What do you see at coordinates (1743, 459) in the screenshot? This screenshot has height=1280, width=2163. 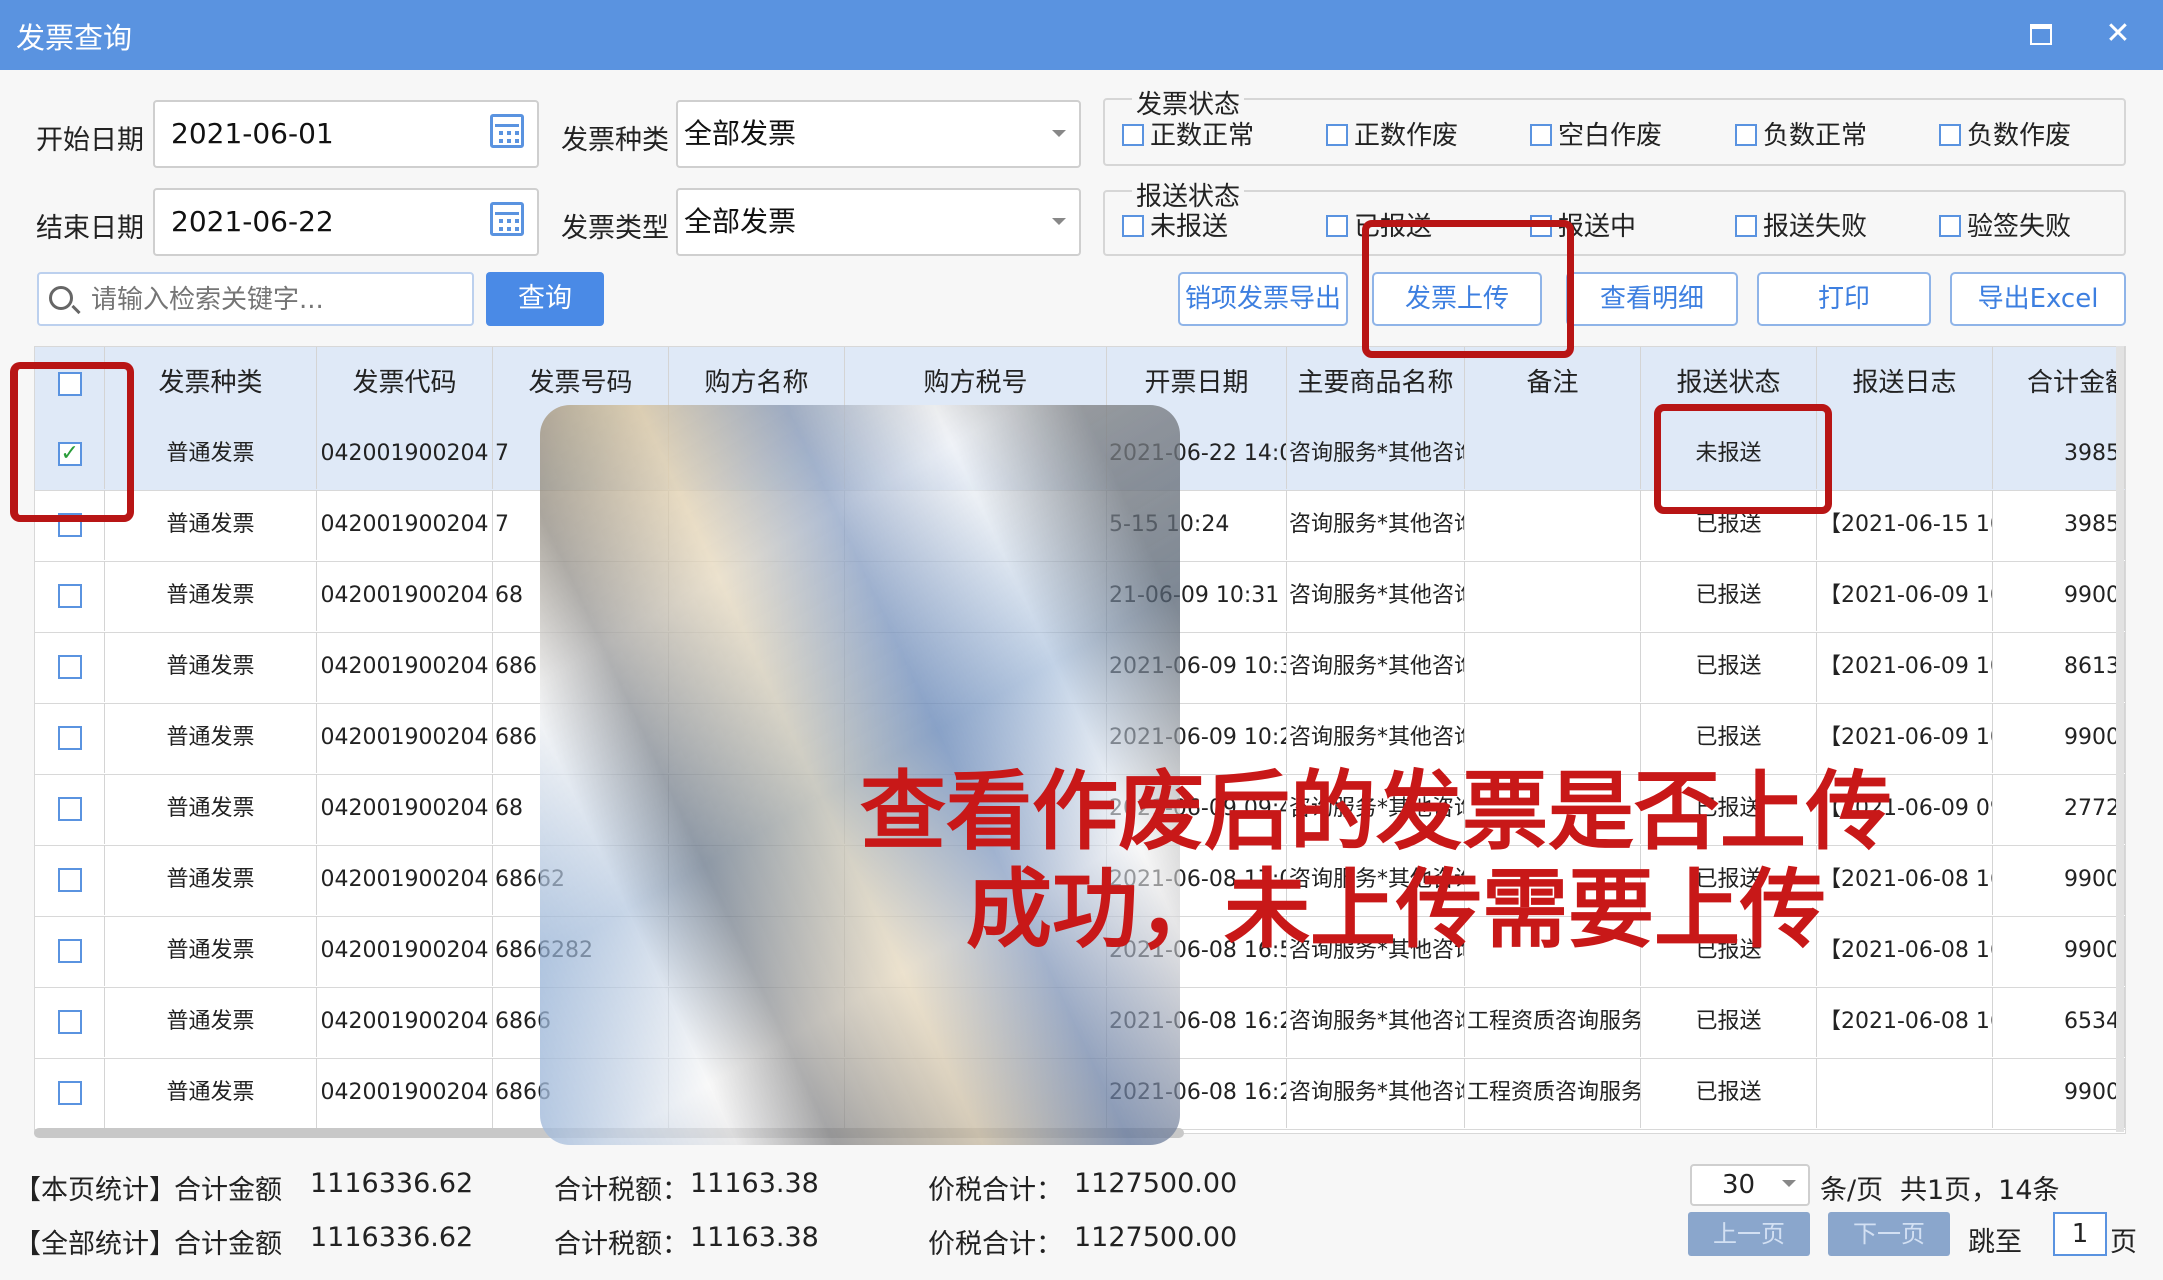 I see `annotation-mark-status` at bounding box center [1743, 459].